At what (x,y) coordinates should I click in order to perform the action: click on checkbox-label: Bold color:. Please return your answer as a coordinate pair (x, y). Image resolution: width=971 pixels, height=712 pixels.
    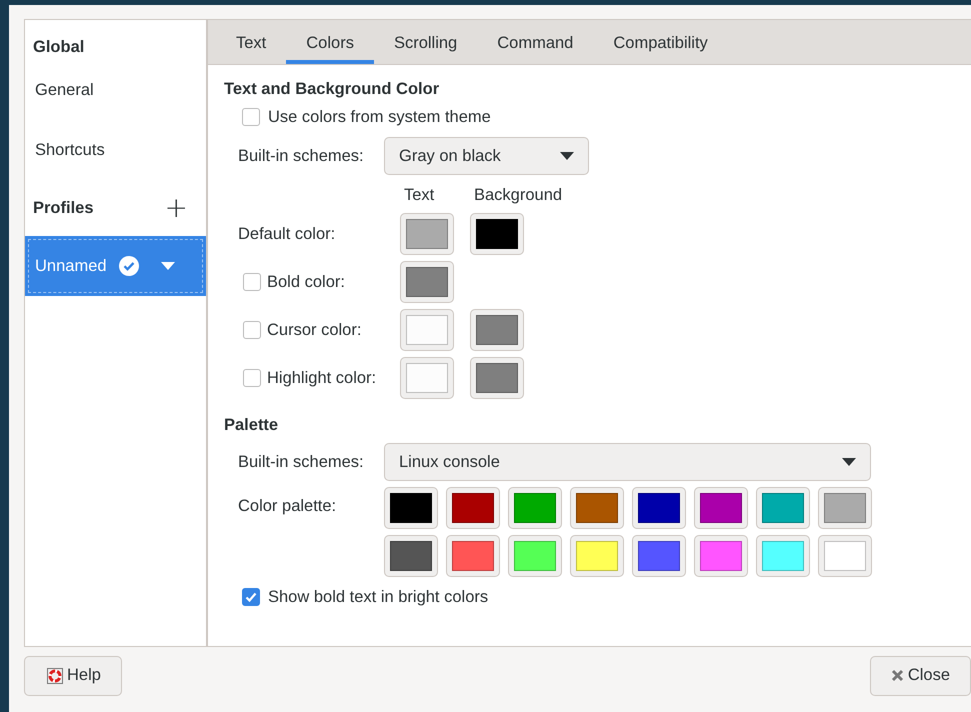
    Looking at the image, I should click on (306, 282).